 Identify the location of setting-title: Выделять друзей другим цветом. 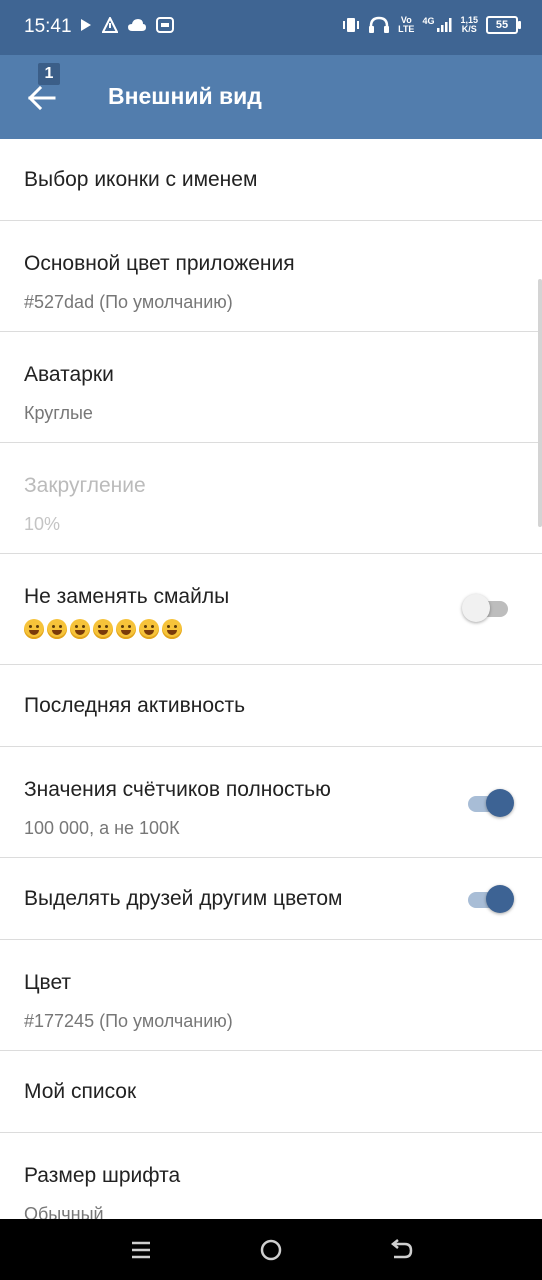
(183, 898).